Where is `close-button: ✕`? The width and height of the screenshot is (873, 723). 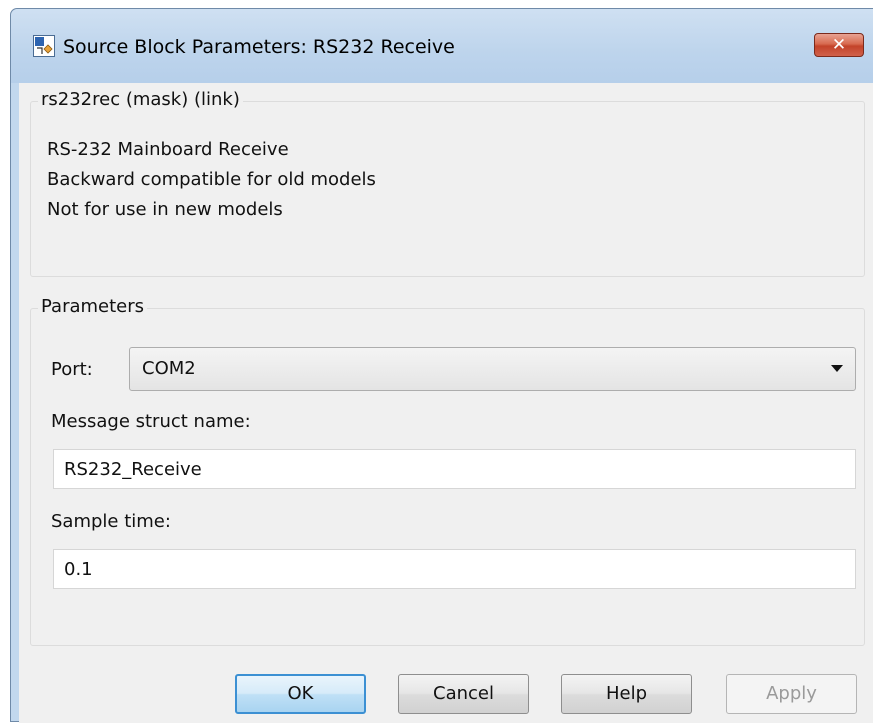 close-button: ✕ is located at coordinates (839, 45).